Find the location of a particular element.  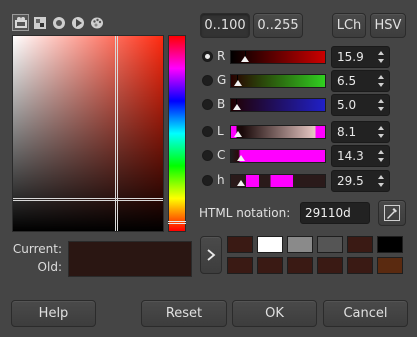

hue-strip is located at coordinates (177, 133).